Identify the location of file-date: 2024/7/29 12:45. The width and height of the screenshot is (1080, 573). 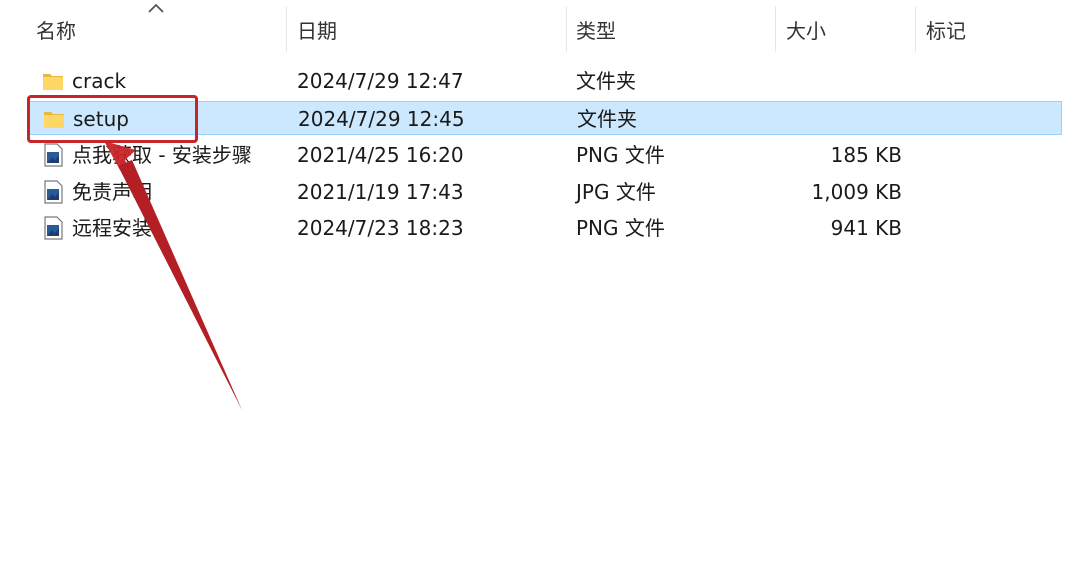
(381, 119).